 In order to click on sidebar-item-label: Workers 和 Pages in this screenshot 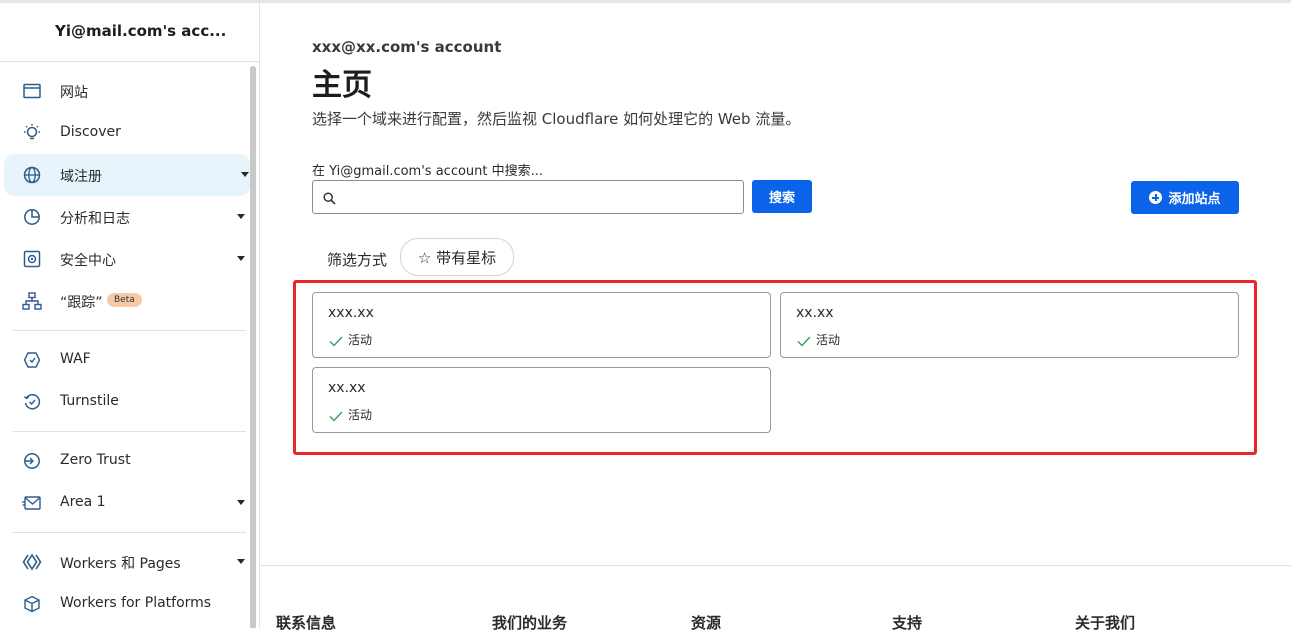, I will do `click(120, 564)`.